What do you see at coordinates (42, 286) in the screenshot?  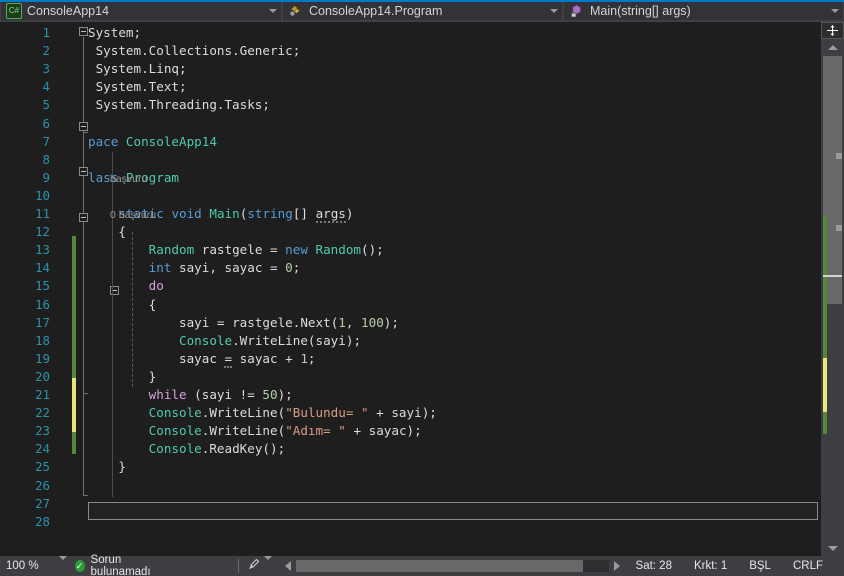 I see `line-number: 15` at bounding box center [42, 286].